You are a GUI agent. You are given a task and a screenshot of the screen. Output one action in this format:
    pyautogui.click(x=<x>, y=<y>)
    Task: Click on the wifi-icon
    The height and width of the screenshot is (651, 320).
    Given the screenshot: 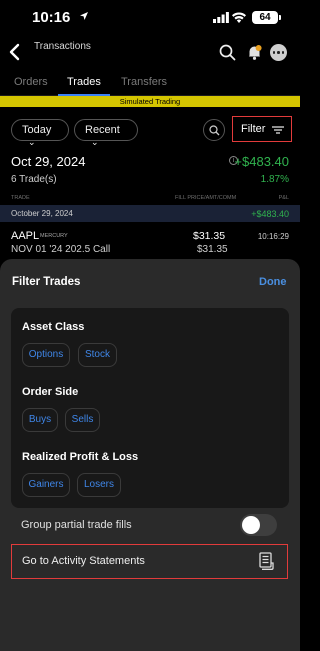 What is the action you would take?
    pyautogui.click(x=239, y=17)
    